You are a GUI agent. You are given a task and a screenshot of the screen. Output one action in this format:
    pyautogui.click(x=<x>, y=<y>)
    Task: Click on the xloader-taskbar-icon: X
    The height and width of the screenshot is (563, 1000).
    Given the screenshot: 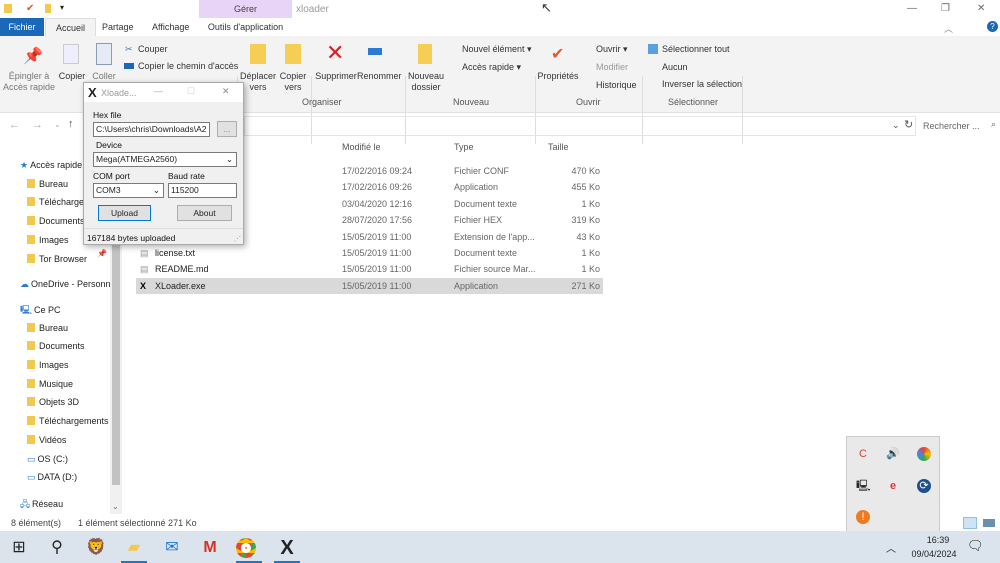 What is the action you would take?
    pyautogui.click(x=287, y=548)
    